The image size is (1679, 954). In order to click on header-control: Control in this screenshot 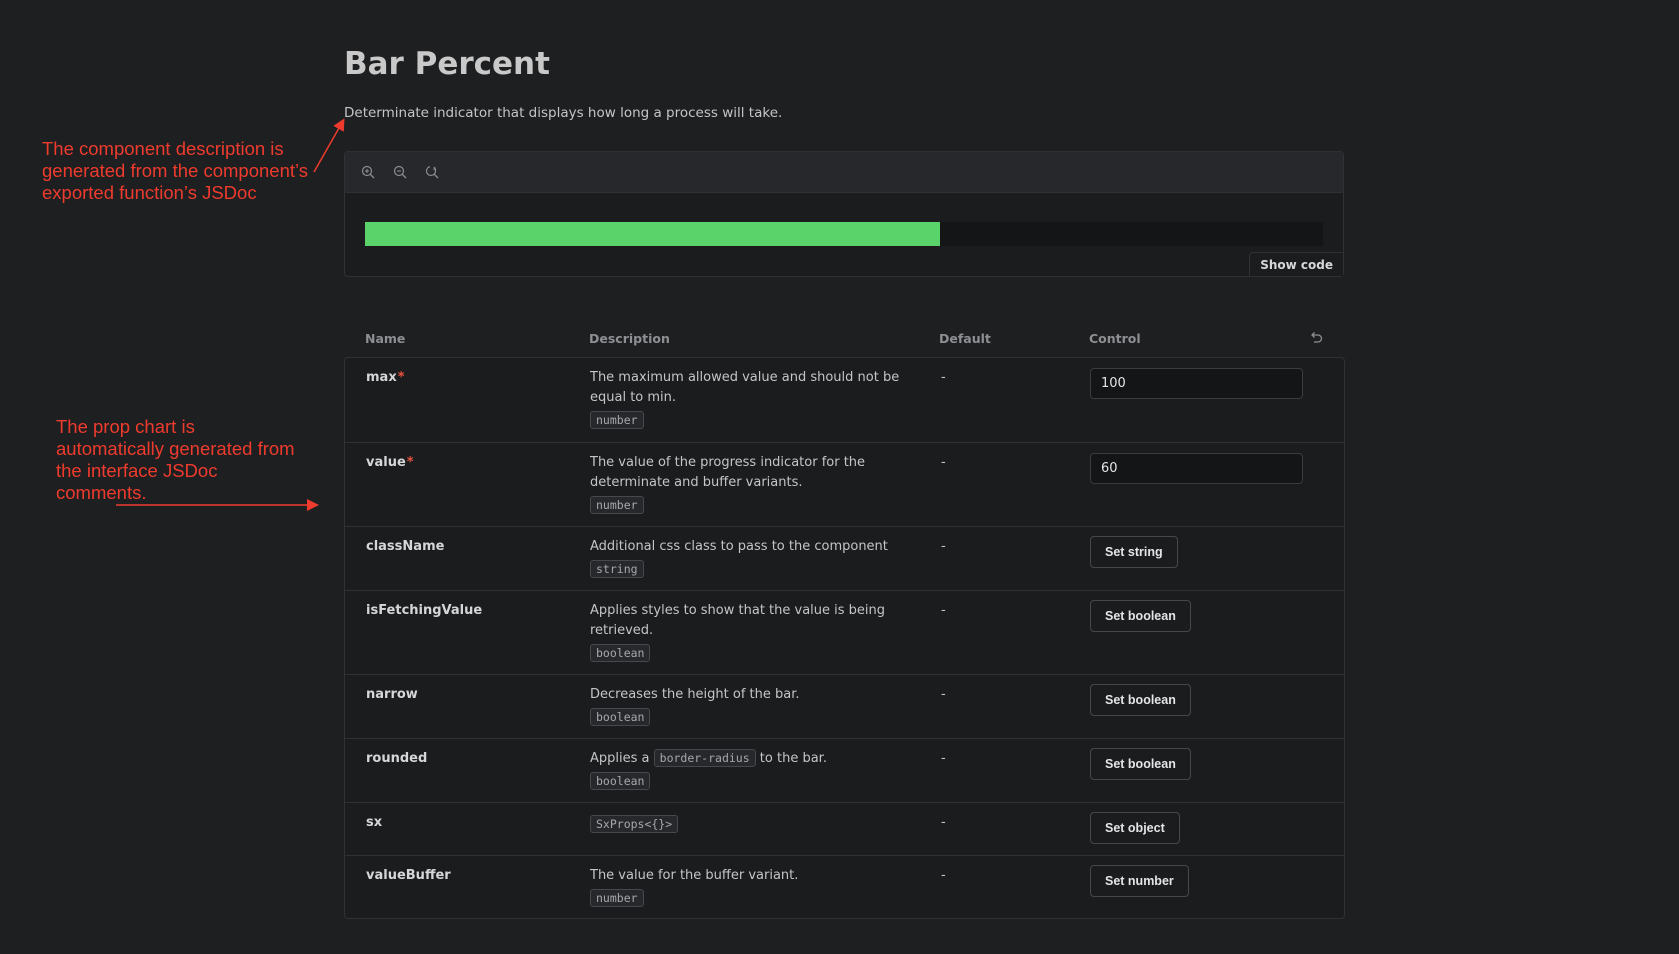, I will do `click(1115, 338)`.